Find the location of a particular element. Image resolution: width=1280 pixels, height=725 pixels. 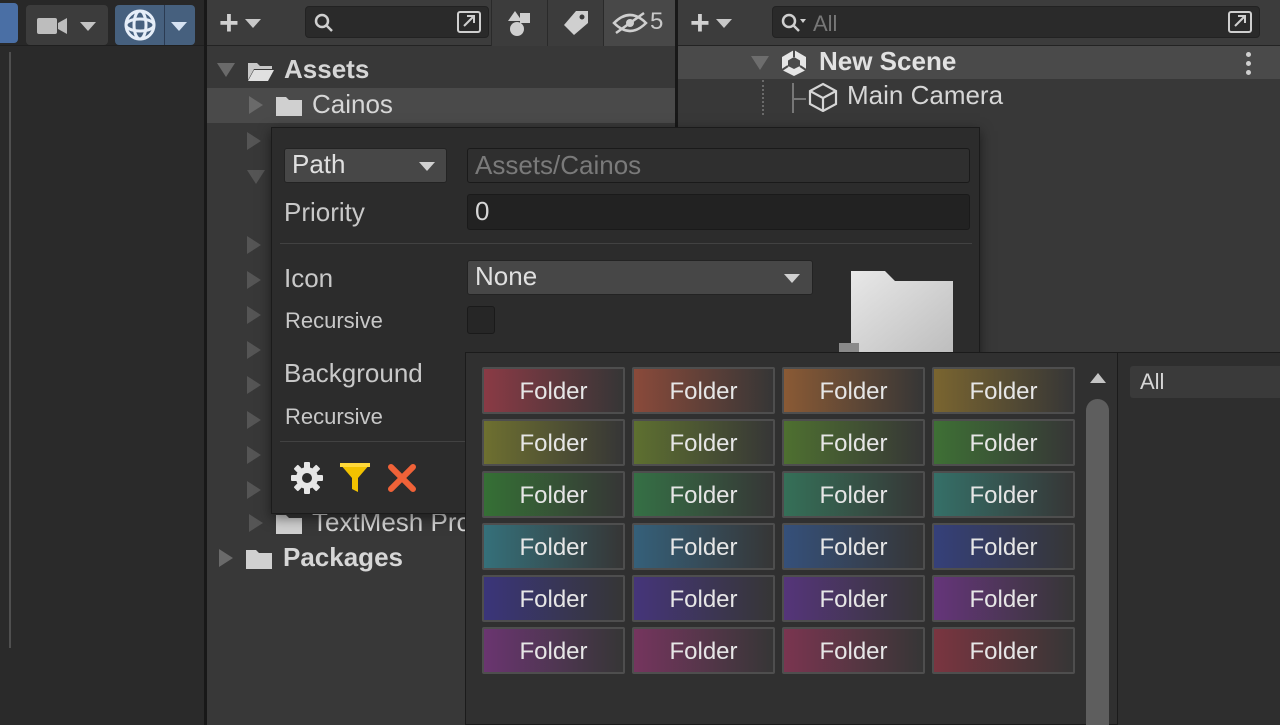

folder-preview-icon is located at coordinates (896, 313).